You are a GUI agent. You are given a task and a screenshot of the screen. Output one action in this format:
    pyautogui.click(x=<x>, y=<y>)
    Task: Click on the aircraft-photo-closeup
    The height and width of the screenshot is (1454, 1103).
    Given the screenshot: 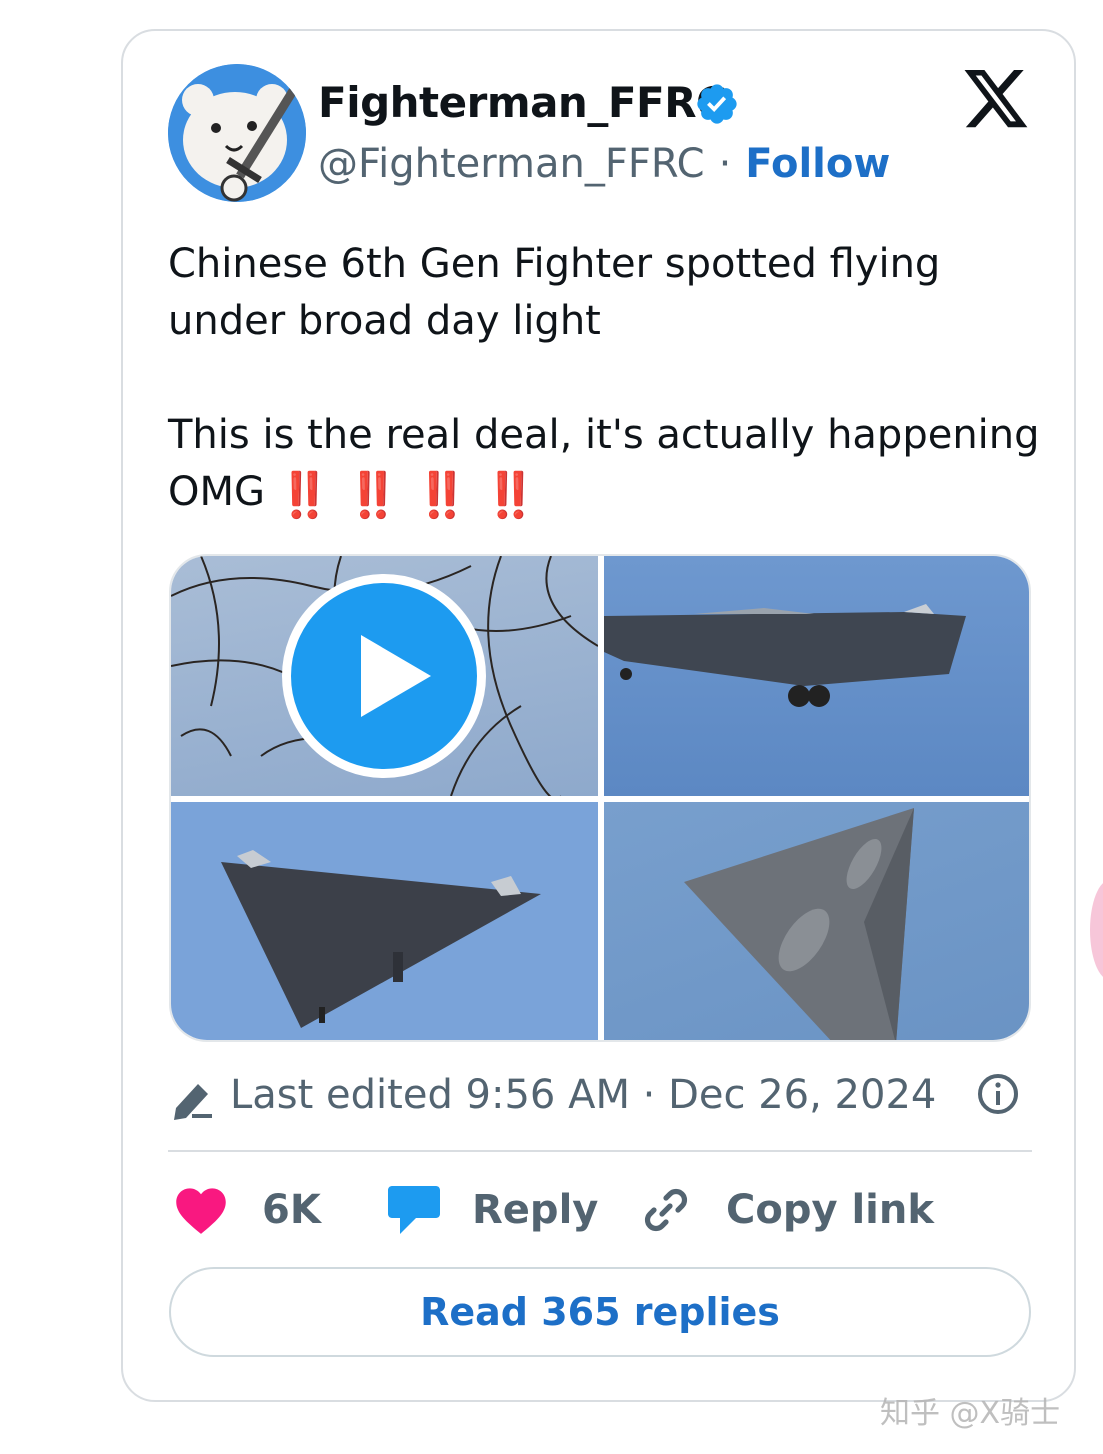 What is the action you would take?
    pyautogui.click(x=816, y=921)
    